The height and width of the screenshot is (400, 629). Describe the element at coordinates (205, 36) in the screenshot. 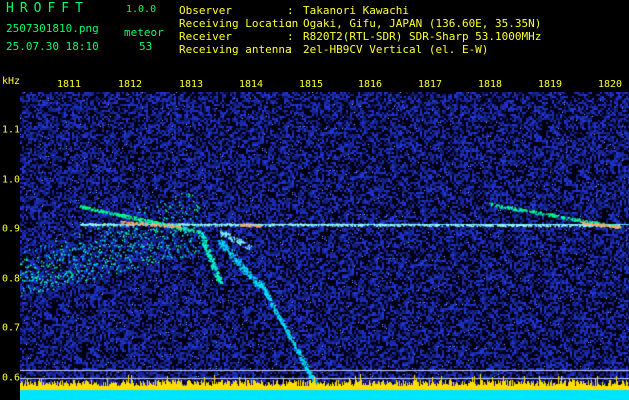

I see `info-label: Receiver` at that location.